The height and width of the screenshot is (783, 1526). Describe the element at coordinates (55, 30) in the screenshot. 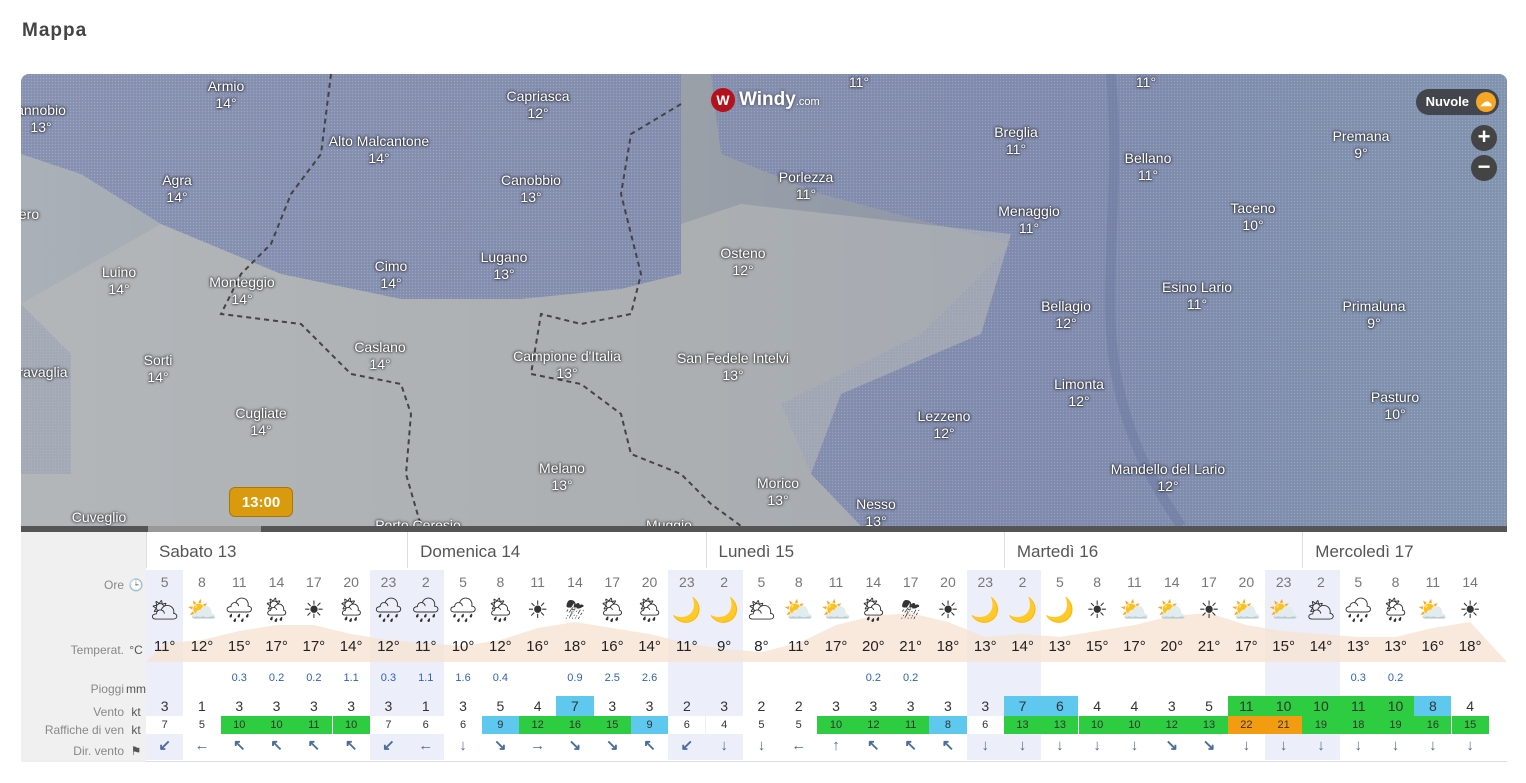

I see `page-title: Mappa` at that location.